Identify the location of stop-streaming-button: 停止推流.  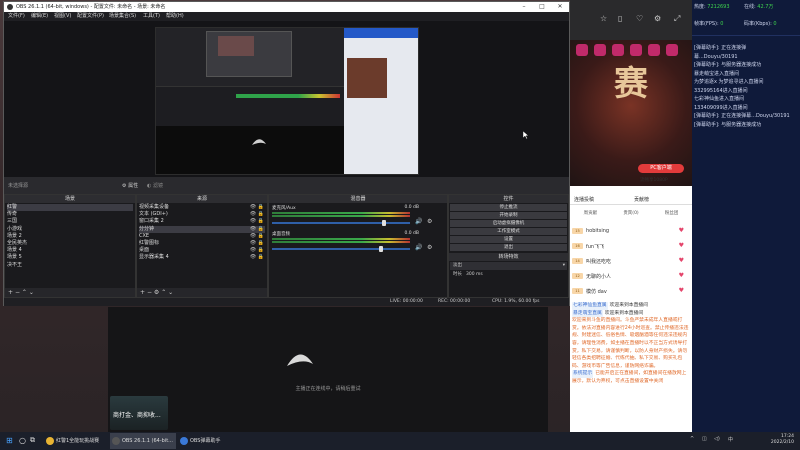
(508, 207).